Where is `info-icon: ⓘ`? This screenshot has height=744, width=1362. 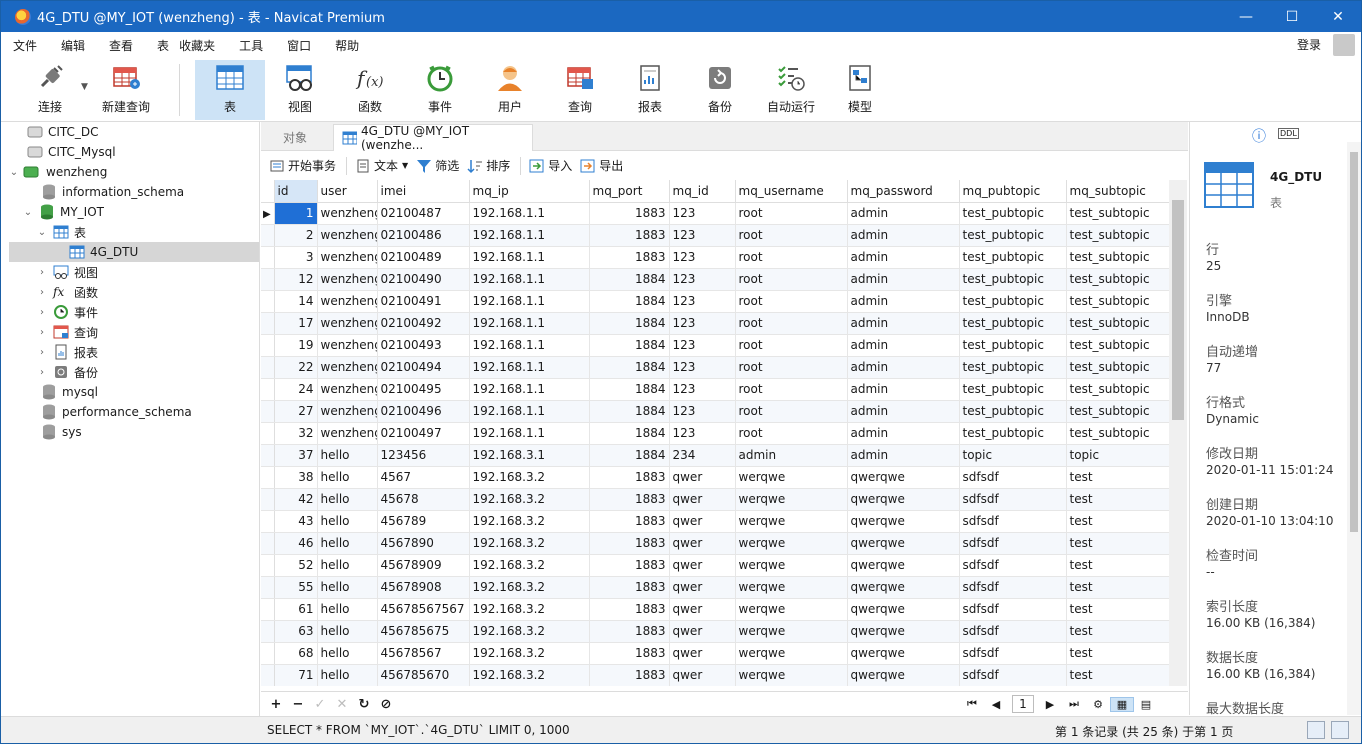
info-icon: ⓘ is located at coordinates (1259, 136).